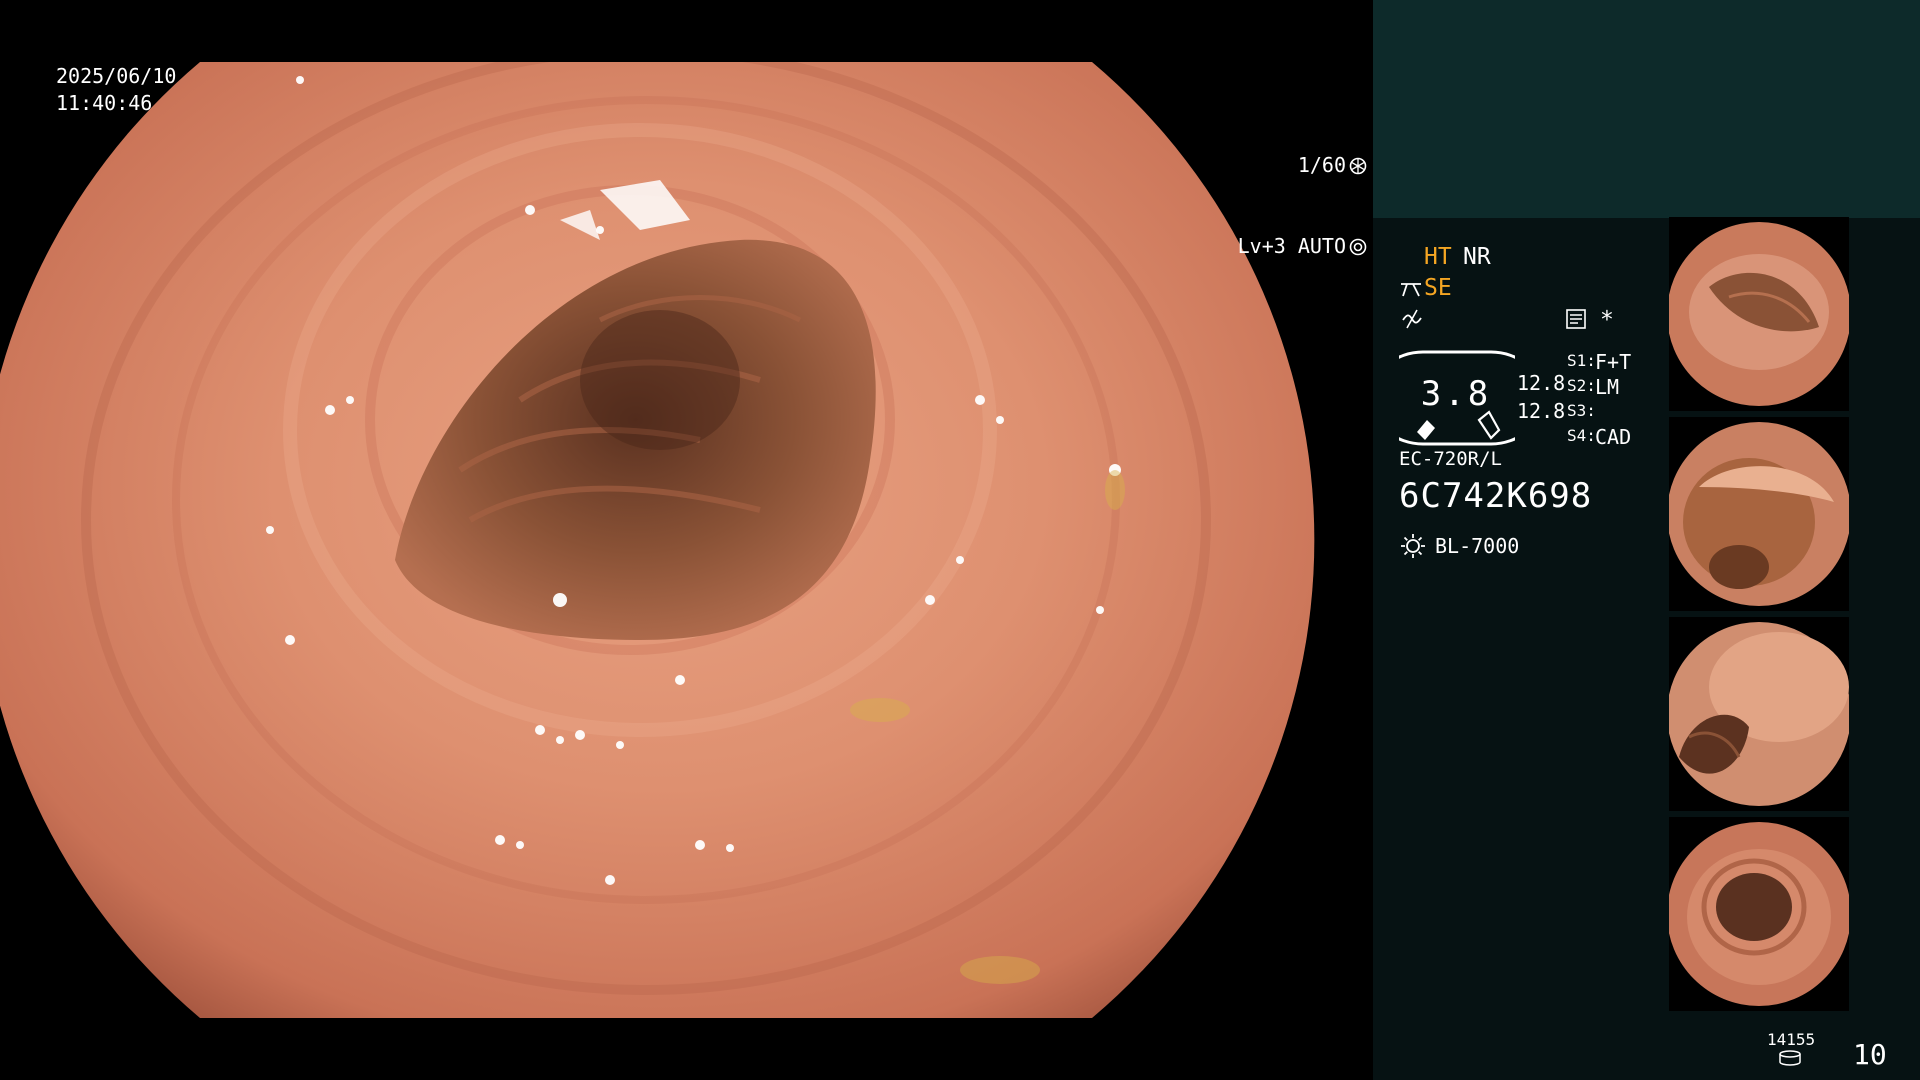  I want to click on s4-value: CAD, so click(1613, 437).